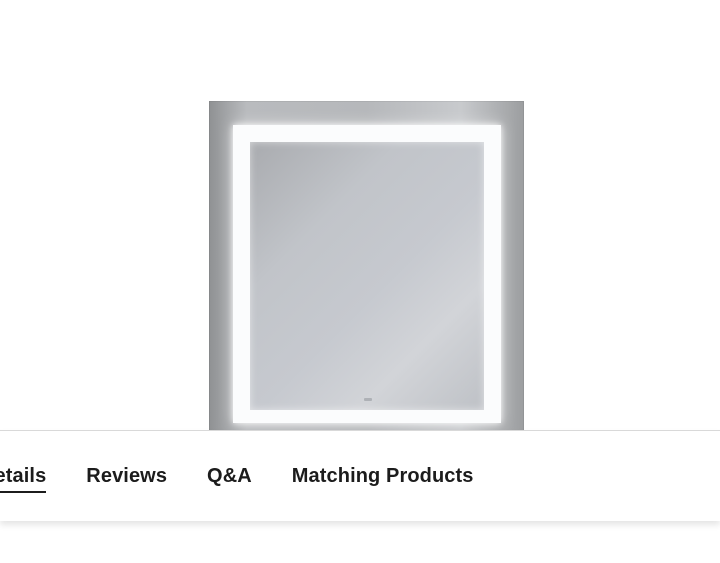 This screenshot has width=720, height=563. Describe the element at coordinates (368, 399) in the screenshot. I see `mirror-sensor-icon` at that location.